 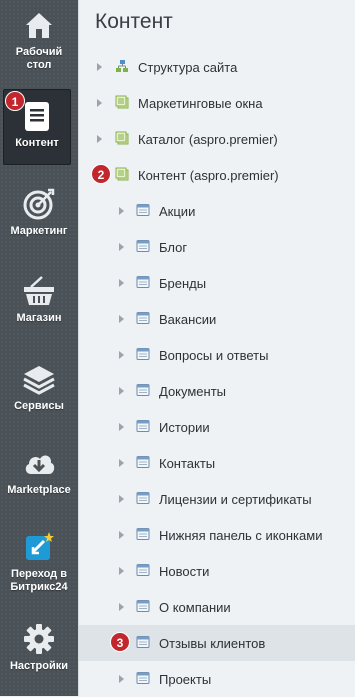 What do you see at coordinates (120, 642) in the screenshot?
I see `step-badge-3: 3` at bounding box center [120, 642].